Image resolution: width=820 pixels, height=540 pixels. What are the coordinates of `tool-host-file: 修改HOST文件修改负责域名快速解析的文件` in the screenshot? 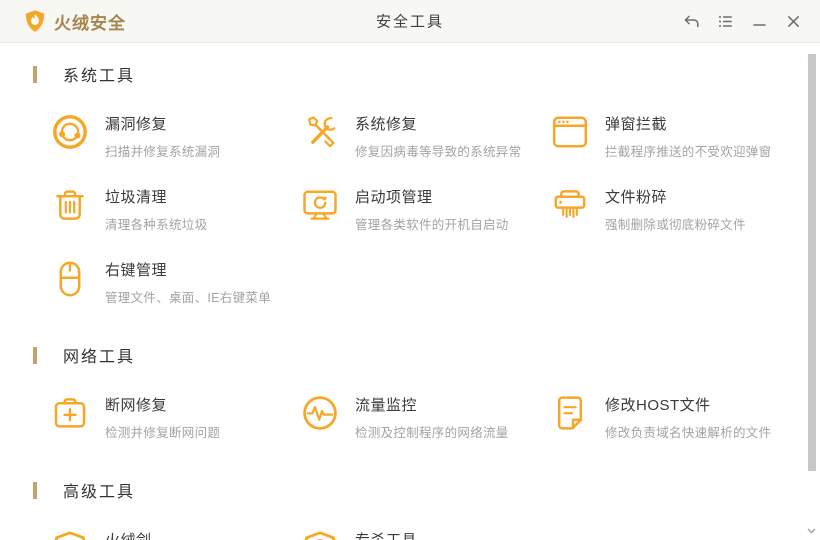 It's located at (676, 416).